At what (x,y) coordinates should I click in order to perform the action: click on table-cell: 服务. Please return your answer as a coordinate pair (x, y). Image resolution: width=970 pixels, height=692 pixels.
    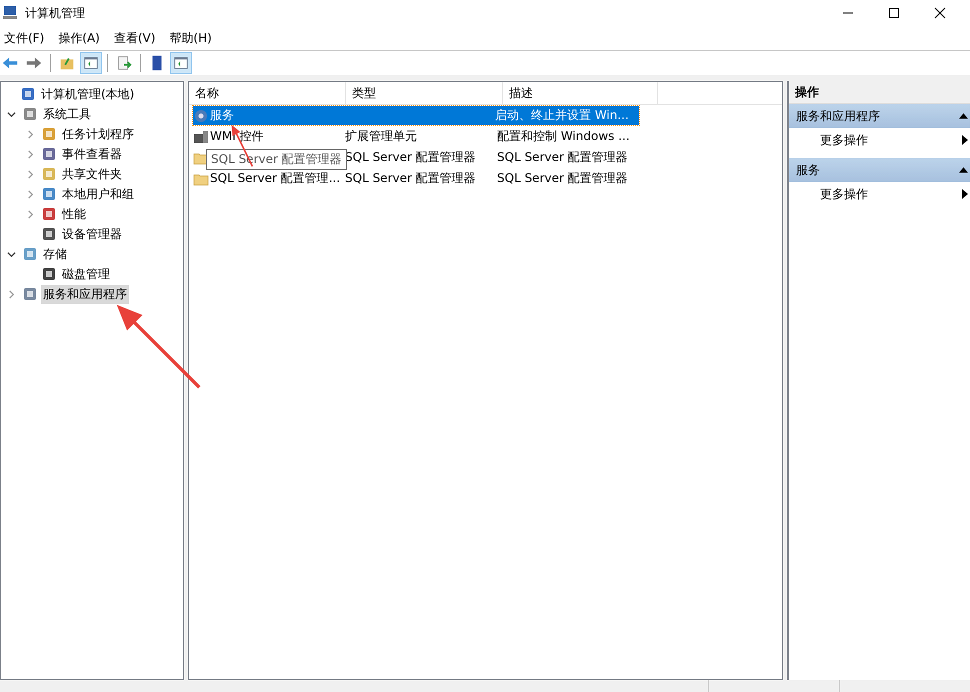
    Looking at the image, I should click on (222, 115).